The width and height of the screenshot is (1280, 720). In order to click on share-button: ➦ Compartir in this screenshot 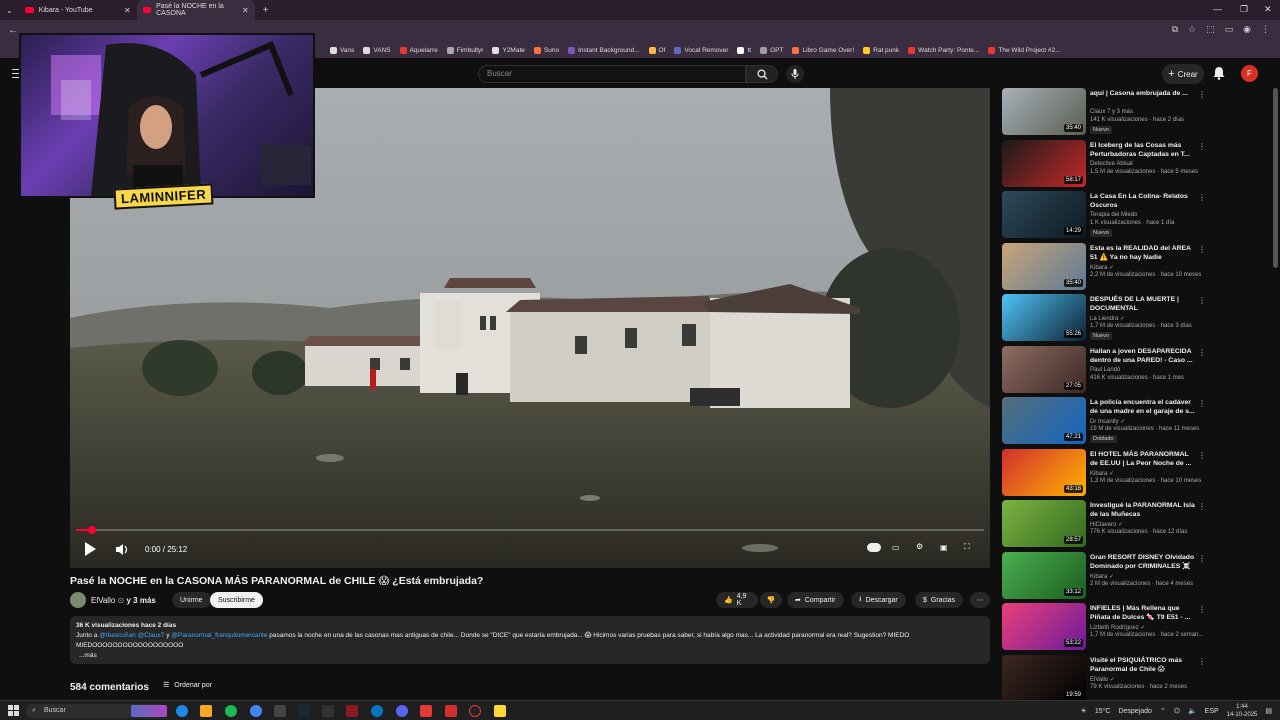, I will do `click(815, 600)`.